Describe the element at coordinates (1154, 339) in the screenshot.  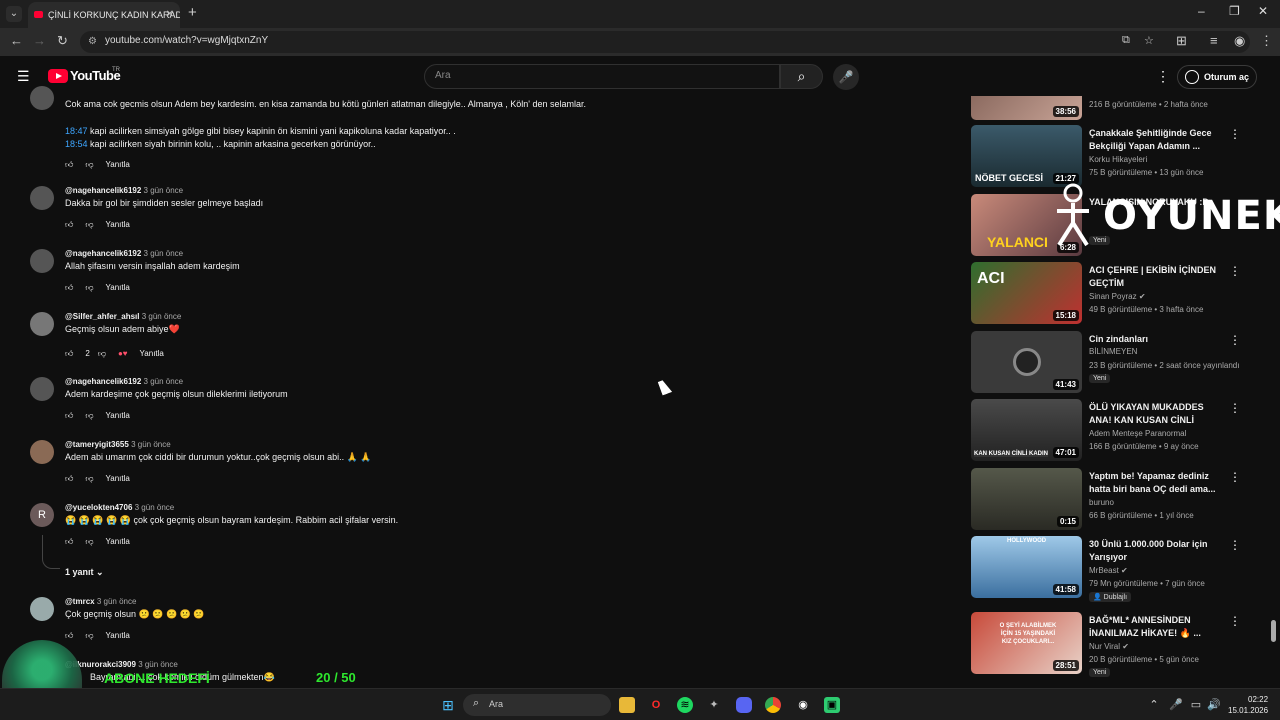
I see `video-title: Cin zindanları` at that location.